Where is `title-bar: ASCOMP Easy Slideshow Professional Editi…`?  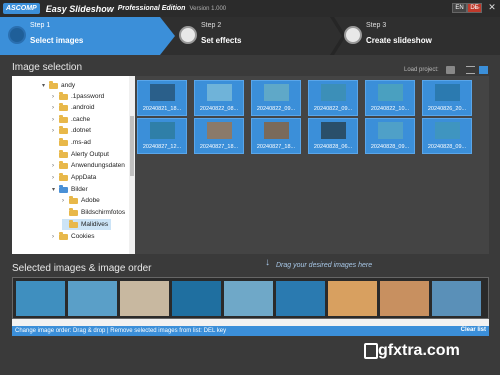 title-bar: ASCOMP Easy Slideshow Professional Editi… is located at coordinates (250, 8).